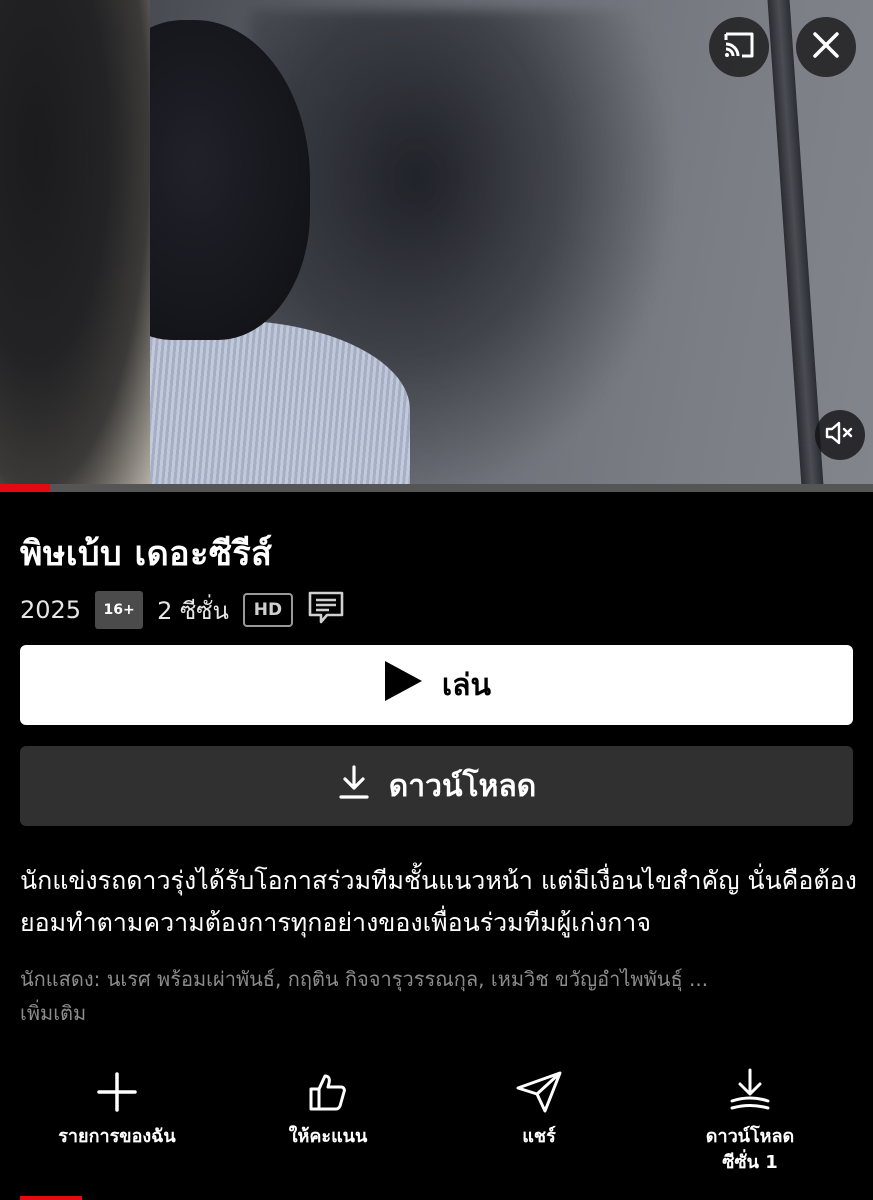 The width and height of the screenshot is (873, 1200). I want to click on volume-muted-icon, so click(840, 435).